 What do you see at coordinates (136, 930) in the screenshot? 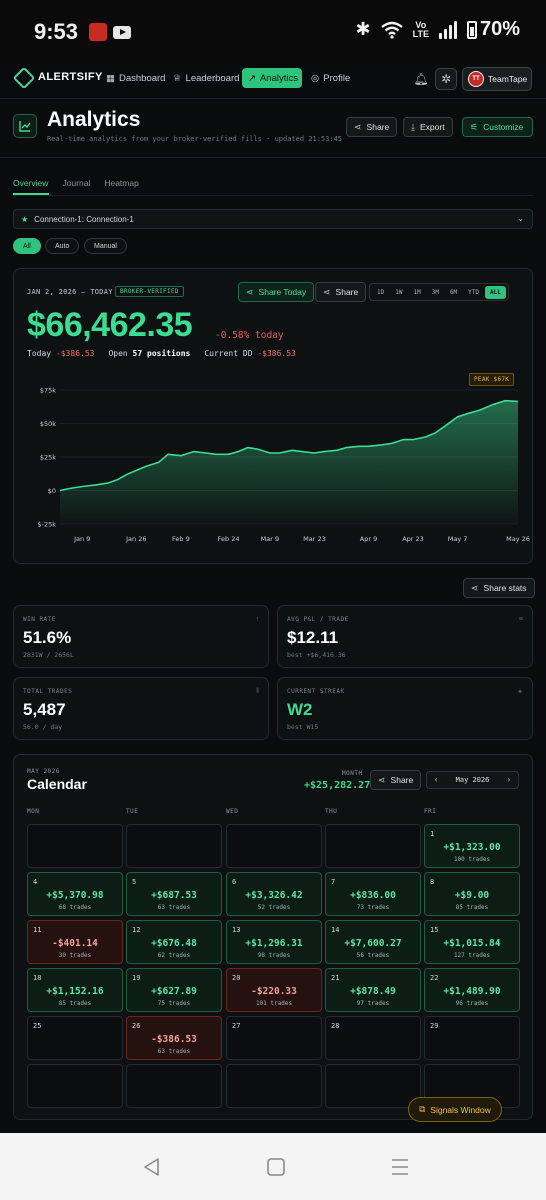
I see `day-number: 12` at bounding box center [136, 930].